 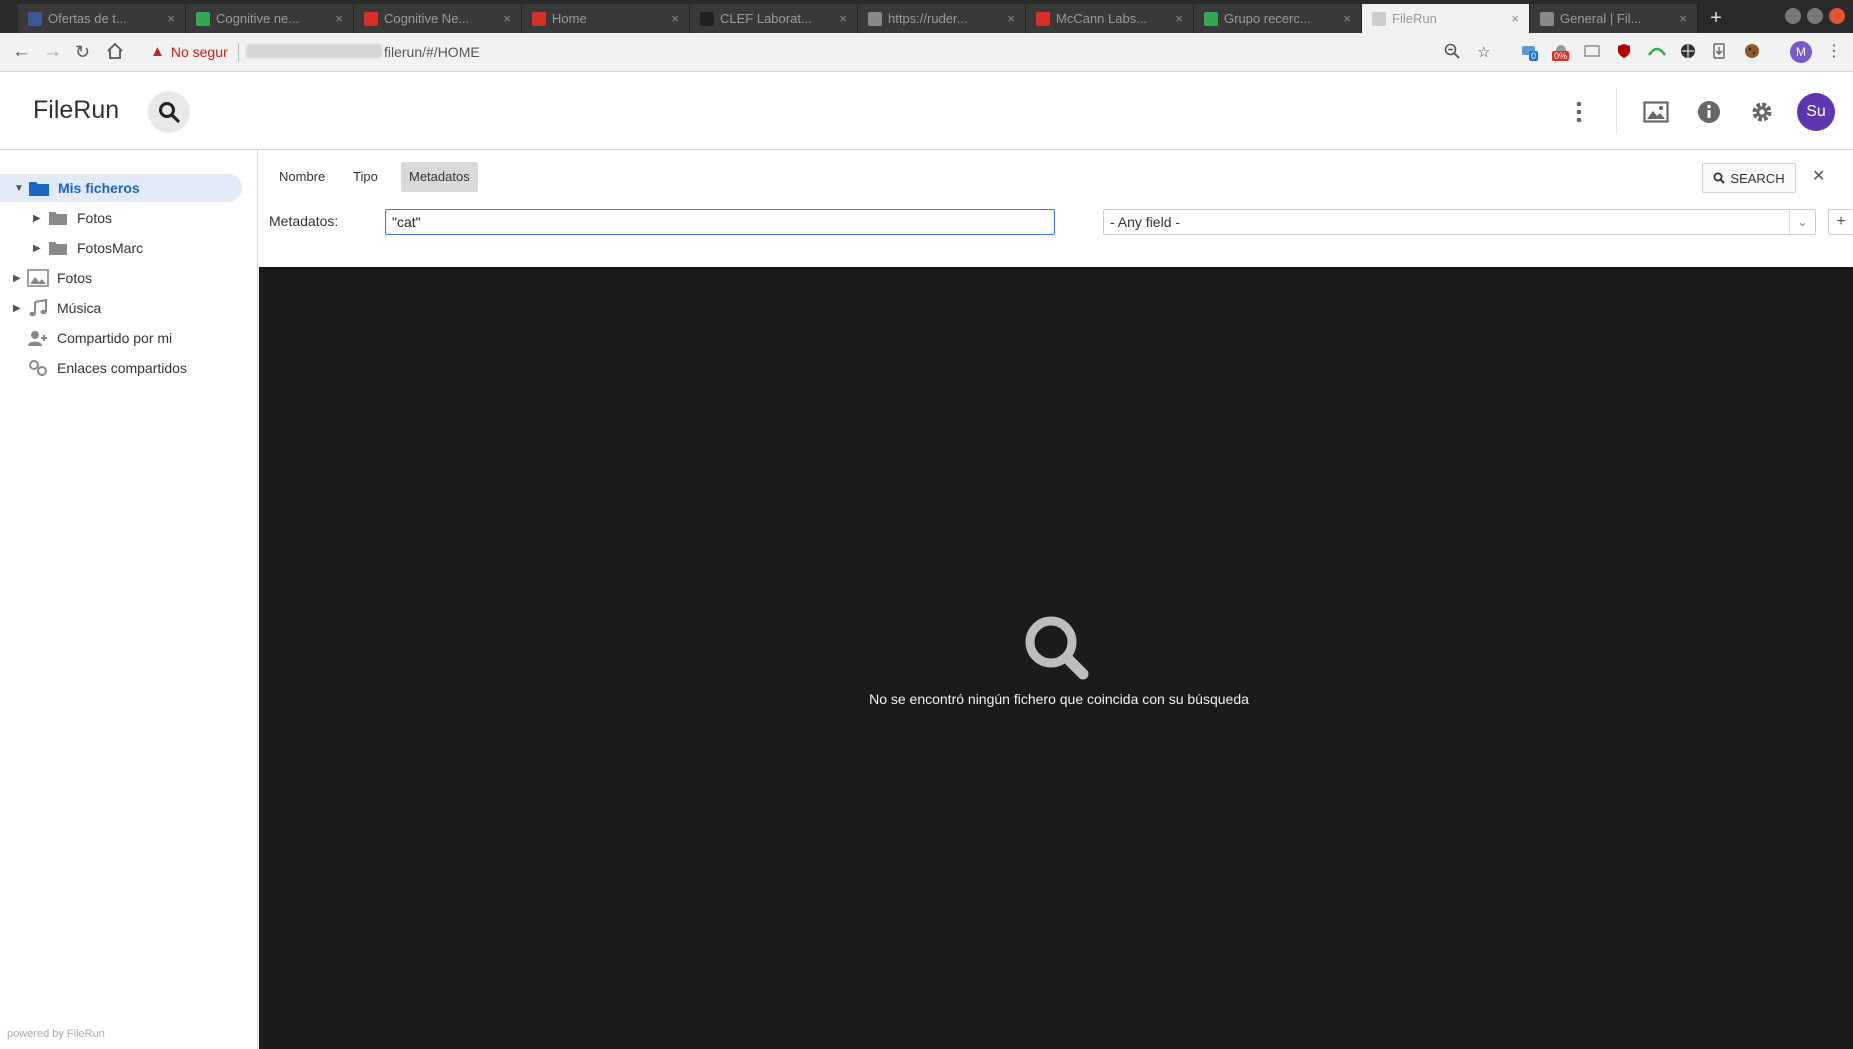 What do you see at coordinates (1579, 112) in the screenshot?
I see `more-options-icon` at bounding box center [1579, 112].